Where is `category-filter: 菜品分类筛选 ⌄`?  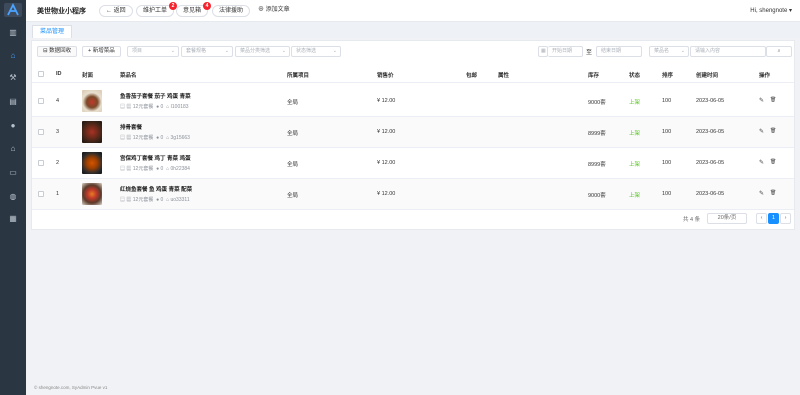 category-filter: 菜品分类筛选 ⌄ is located at coordinates (262, 51).